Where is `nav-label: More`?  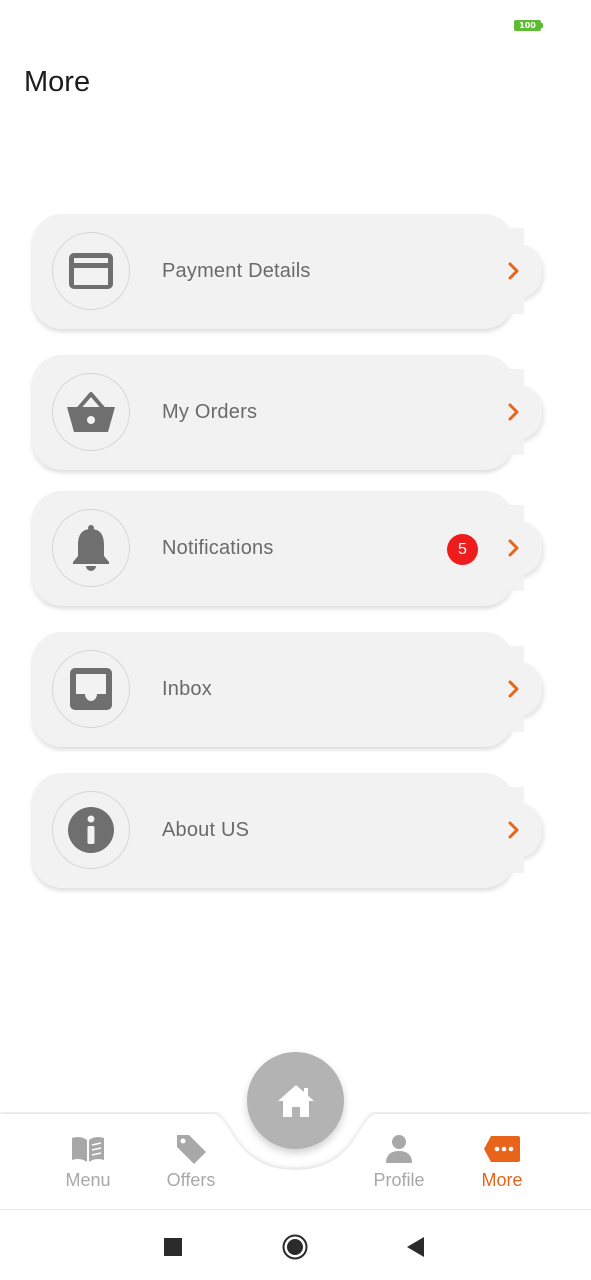
nav-label: More is located at coordinates (502, 1180).